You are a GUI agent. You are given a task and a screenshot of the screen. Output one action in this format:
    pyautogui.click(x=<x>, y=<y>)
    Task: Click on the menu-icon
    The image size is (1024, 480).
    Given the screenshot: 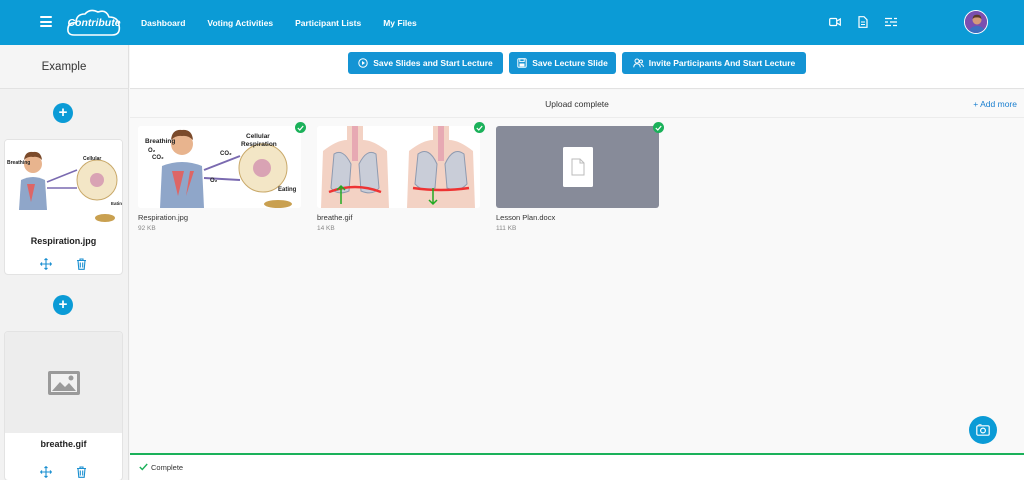 What is the action you would take?
    pyautogui.click(x=46, y=21)
    